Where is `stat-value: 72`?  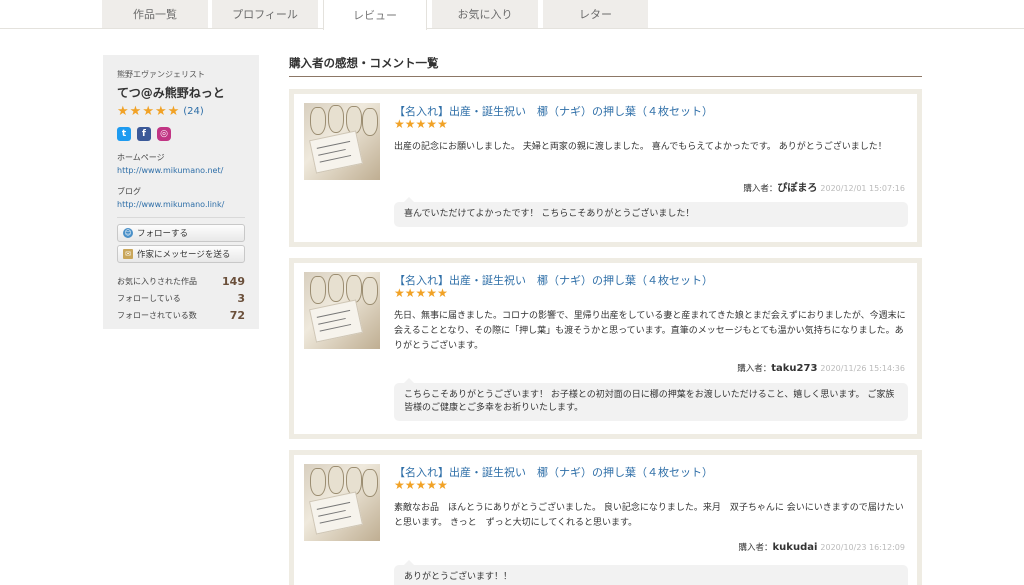
stat-value: 72 is located at coordinates (237, 315).